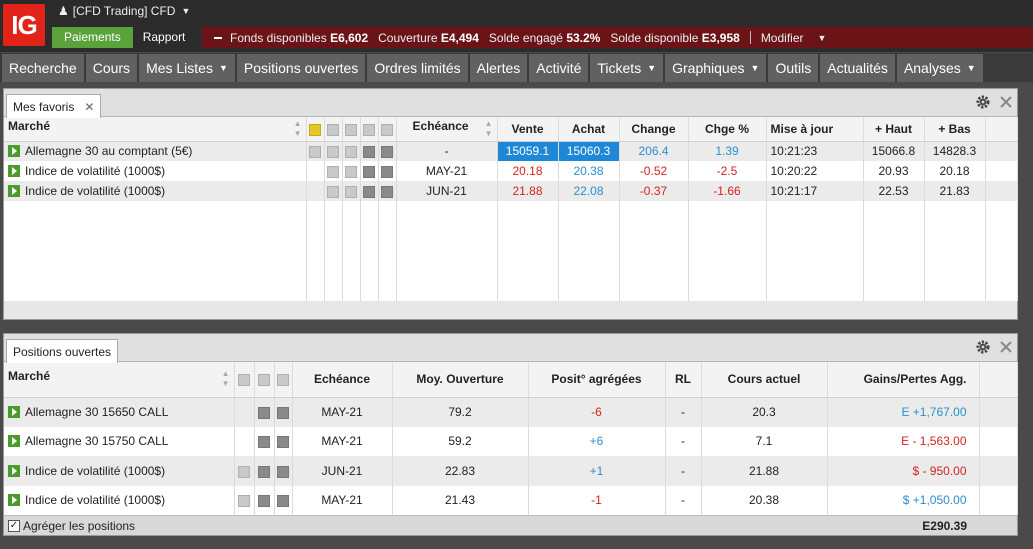 The width and height of the screenshot is (1033, 549). What do you see at coordinates (589, 151) in the screenshot?
I see `buy-cell: 15060.3` at bounding box center [589, 151].